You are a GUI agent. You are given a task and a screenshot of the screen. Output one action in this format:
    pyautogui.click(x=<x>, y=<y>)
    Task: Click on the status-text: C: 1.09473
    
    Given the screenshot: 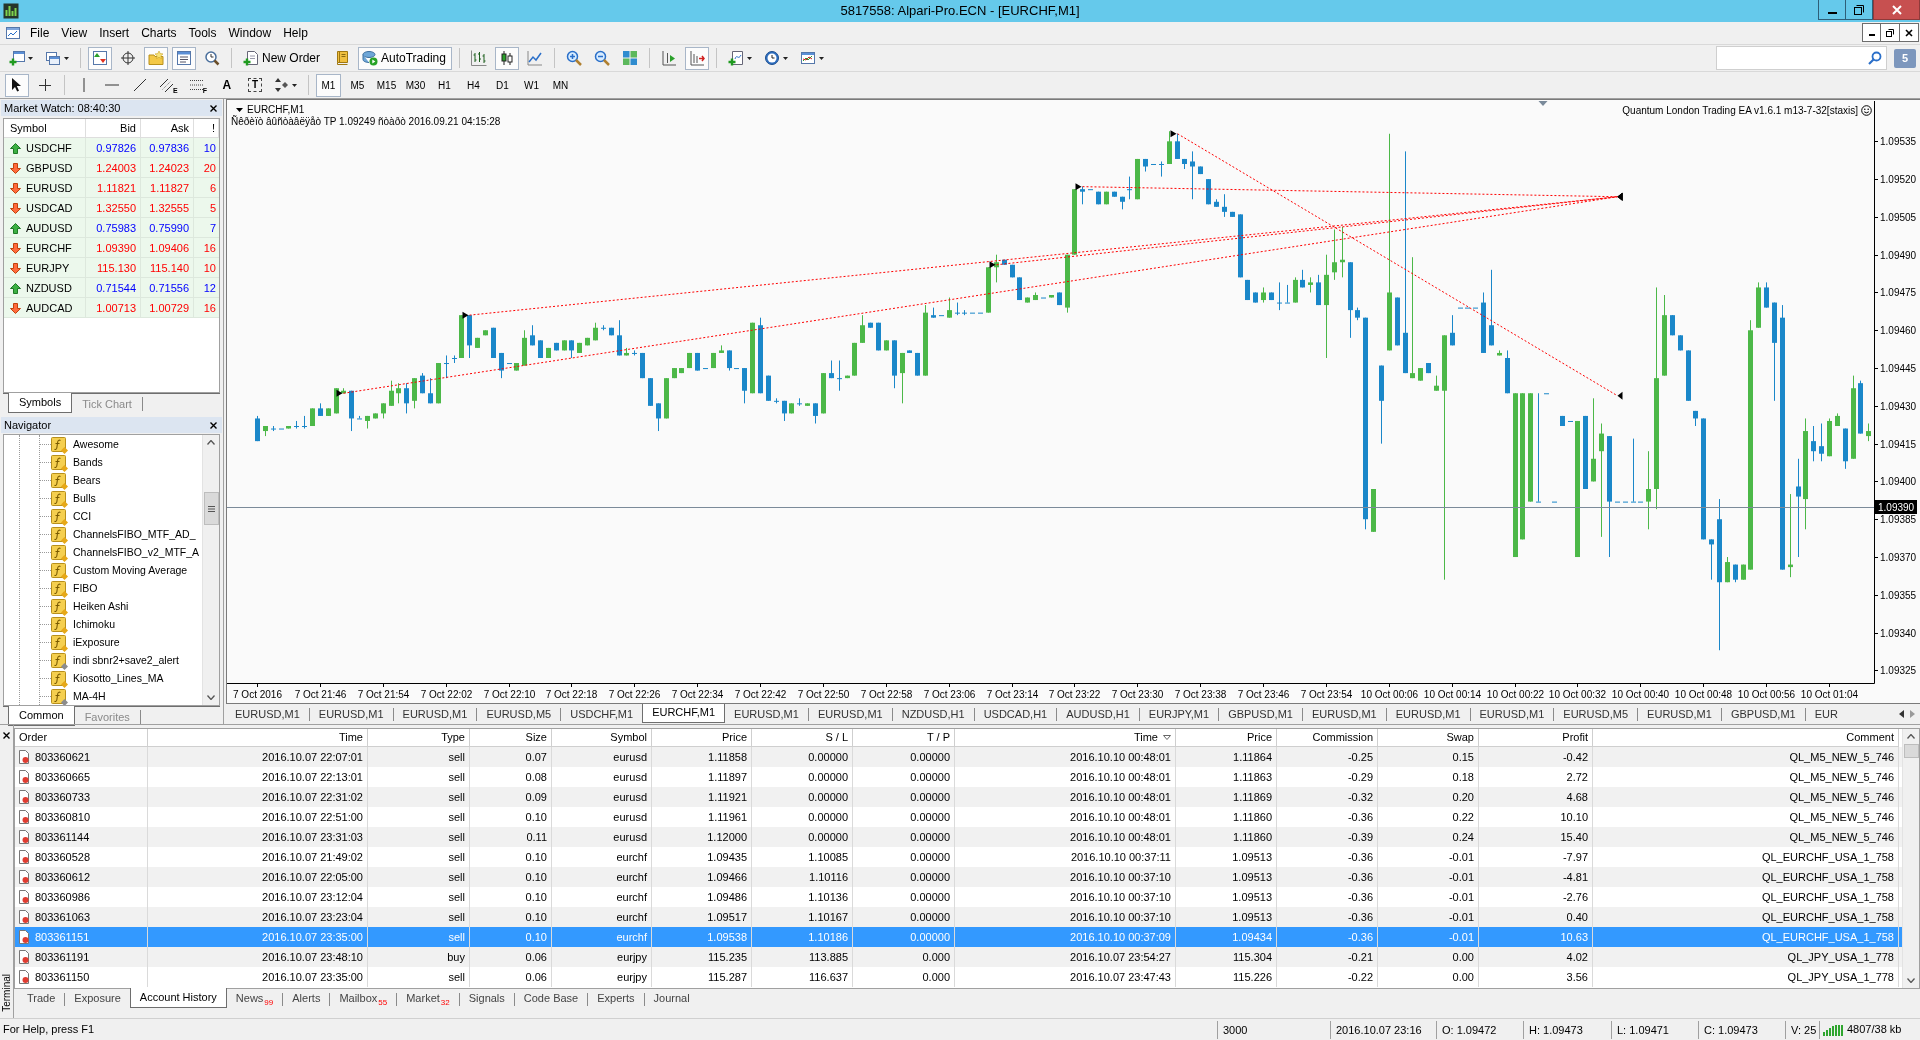 What is the action you would take?
    pyautogui.click(x=1741, y=1029)
    